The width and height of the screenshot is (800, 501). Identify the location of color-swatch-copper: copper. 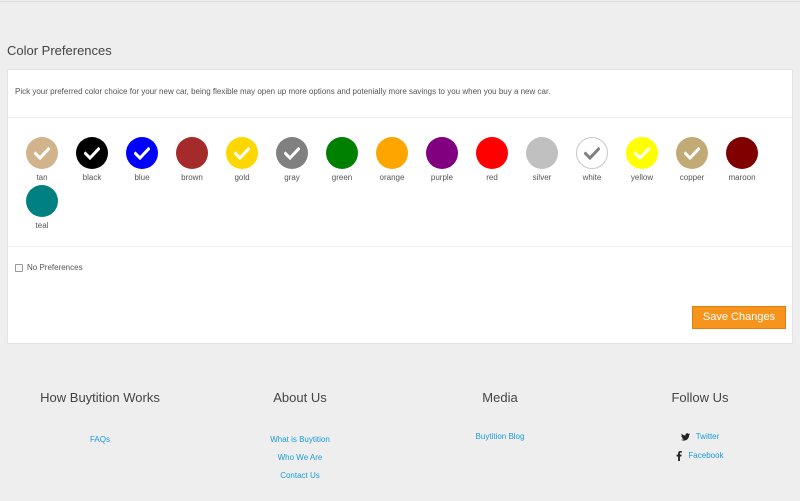
(692, 159).